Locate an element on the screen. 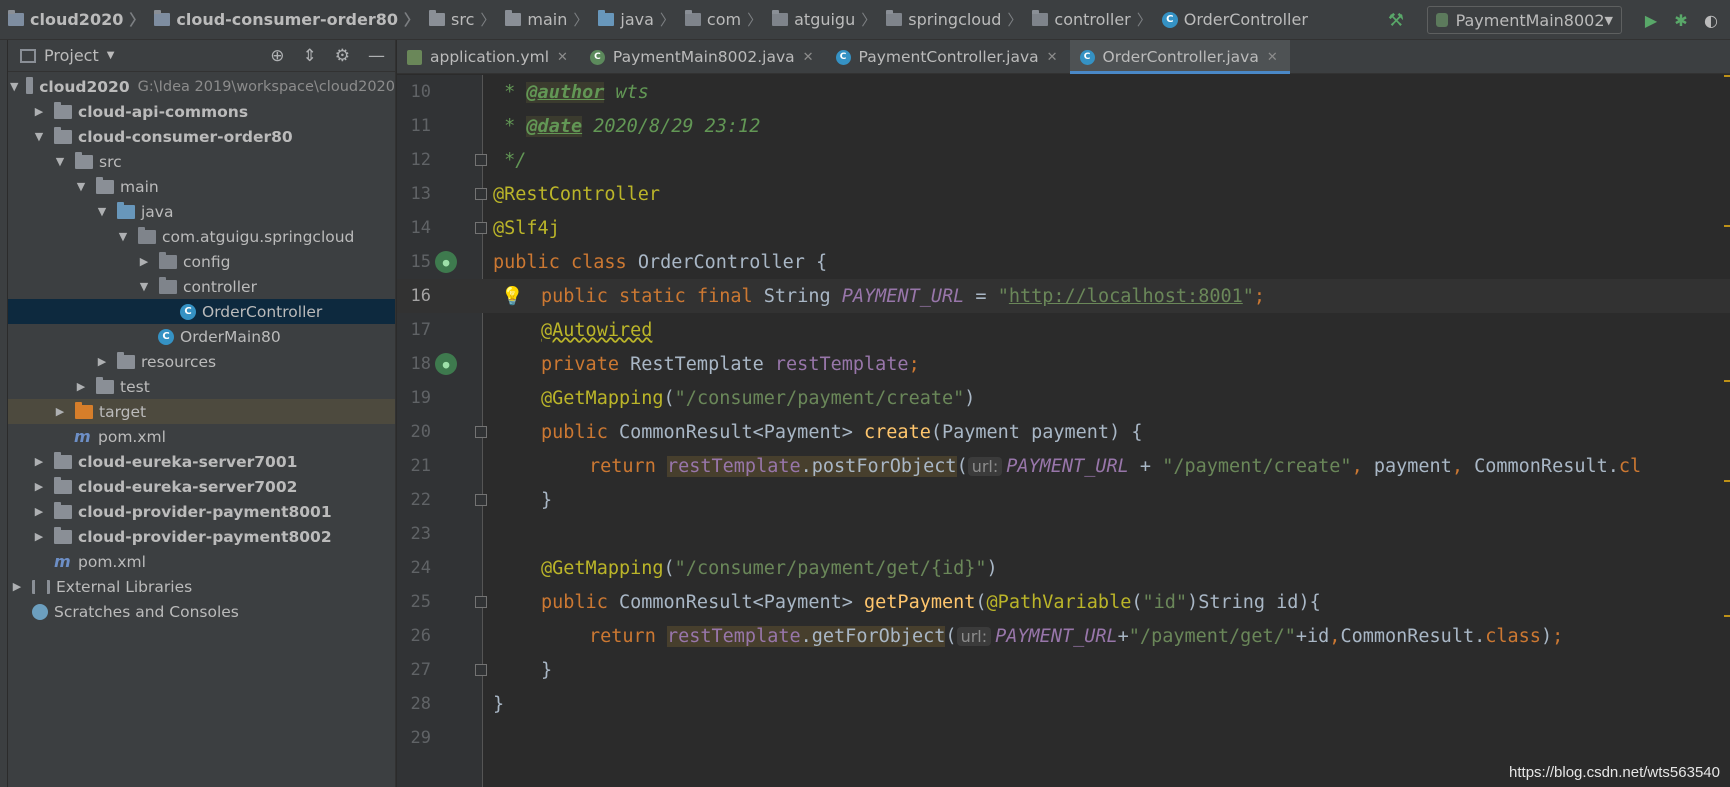  tree-item-test: ▶ test is located at coordinates (201, 386).